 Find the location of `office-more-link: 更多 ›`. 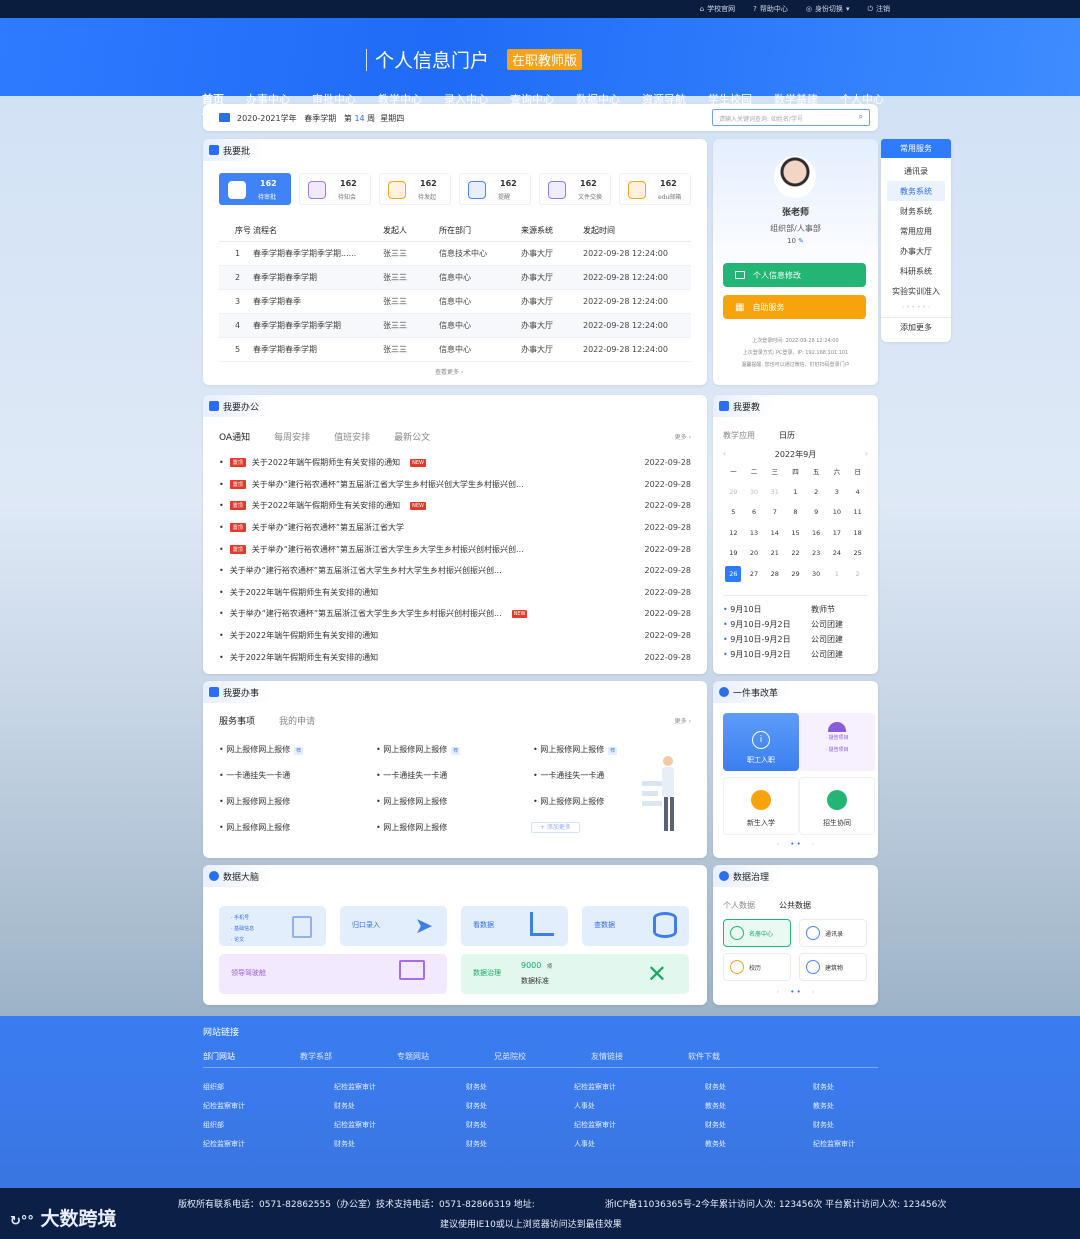

office-more-link: 更多 › is located at coordinates (683, 436).